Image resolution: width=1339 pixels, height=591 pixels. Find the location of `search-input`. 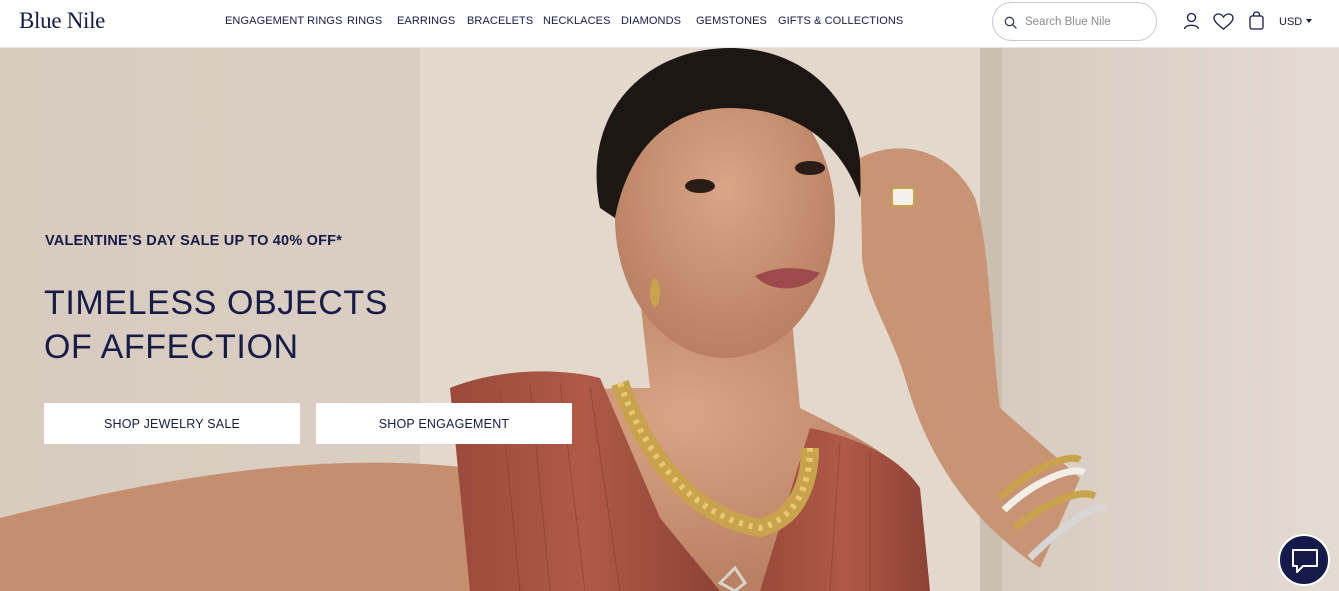

search-input is located at coordinates (1085, 22).